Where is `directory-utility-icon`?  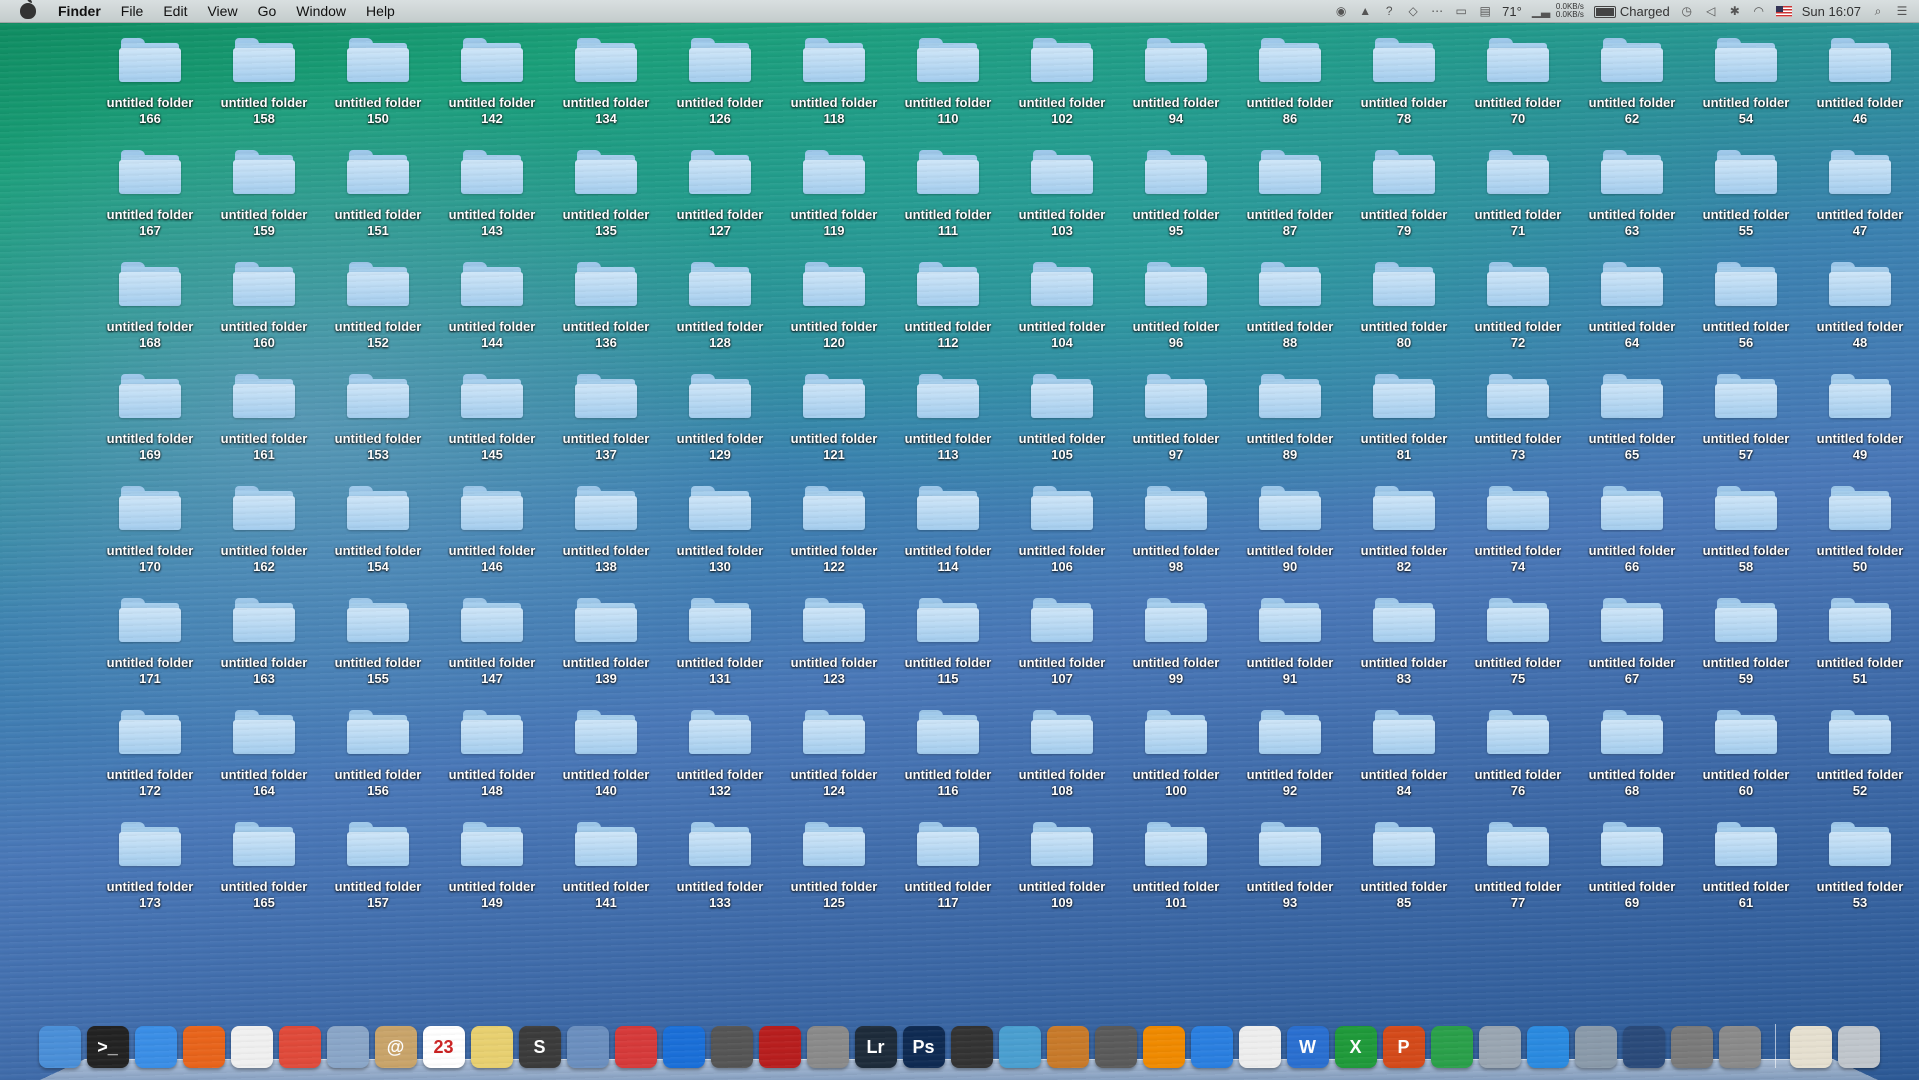 directory-utility-icon is located at coordinates (1499, 1047).